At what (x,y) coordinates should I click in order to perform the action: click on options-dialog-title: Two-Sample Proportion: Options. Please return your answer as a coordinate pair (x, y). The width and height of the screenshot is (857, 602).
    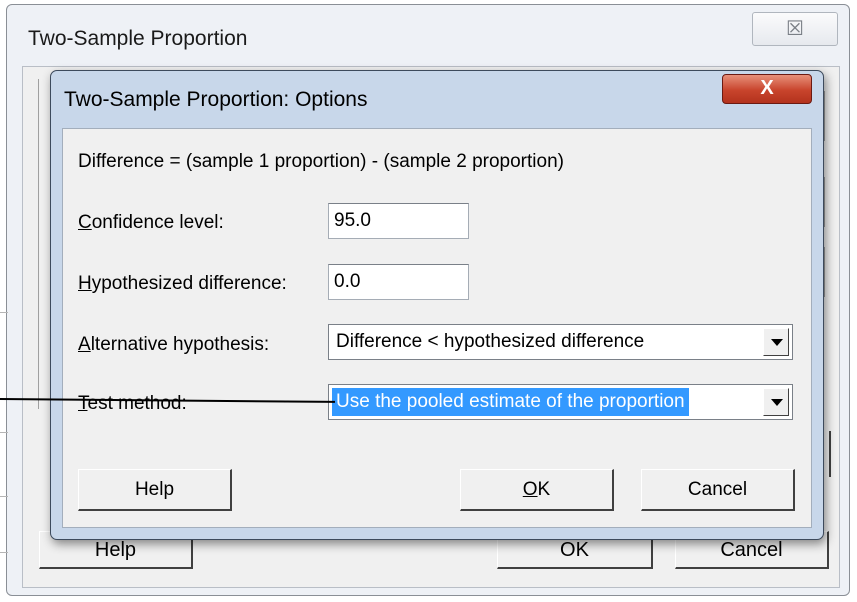
    Looking at the image, I should click on (216, 99).